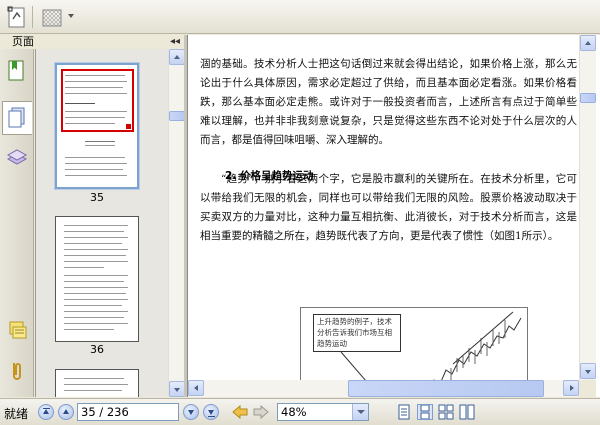 This screenshot has width=600, height=425. I want to click on doc-scroll-thumb, so click(588, 98).